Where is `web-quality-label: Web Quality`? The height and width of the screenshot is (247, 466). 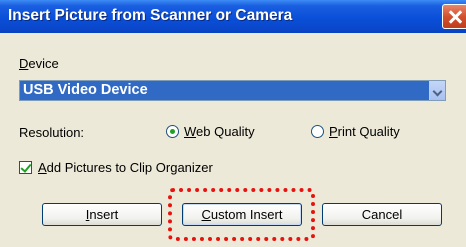 web-quality-label: Web Quality is located at coordinates (219, 131).